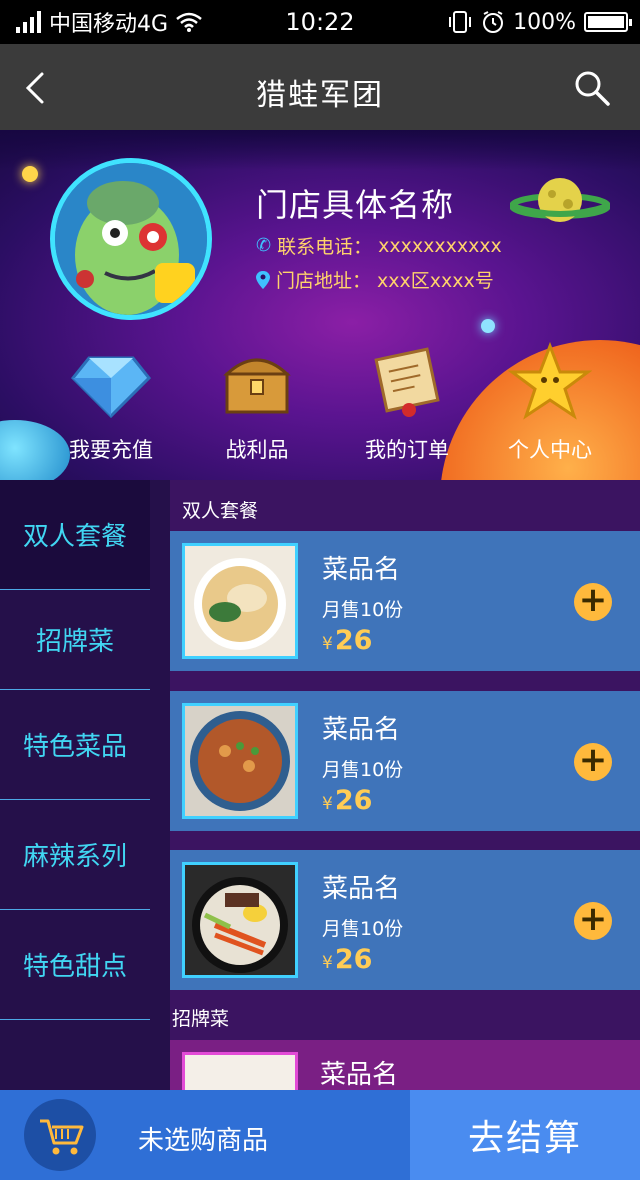 The width and height of the screenshot is (640, 1180). I want to click on diamond-icon, so click(111, 387).